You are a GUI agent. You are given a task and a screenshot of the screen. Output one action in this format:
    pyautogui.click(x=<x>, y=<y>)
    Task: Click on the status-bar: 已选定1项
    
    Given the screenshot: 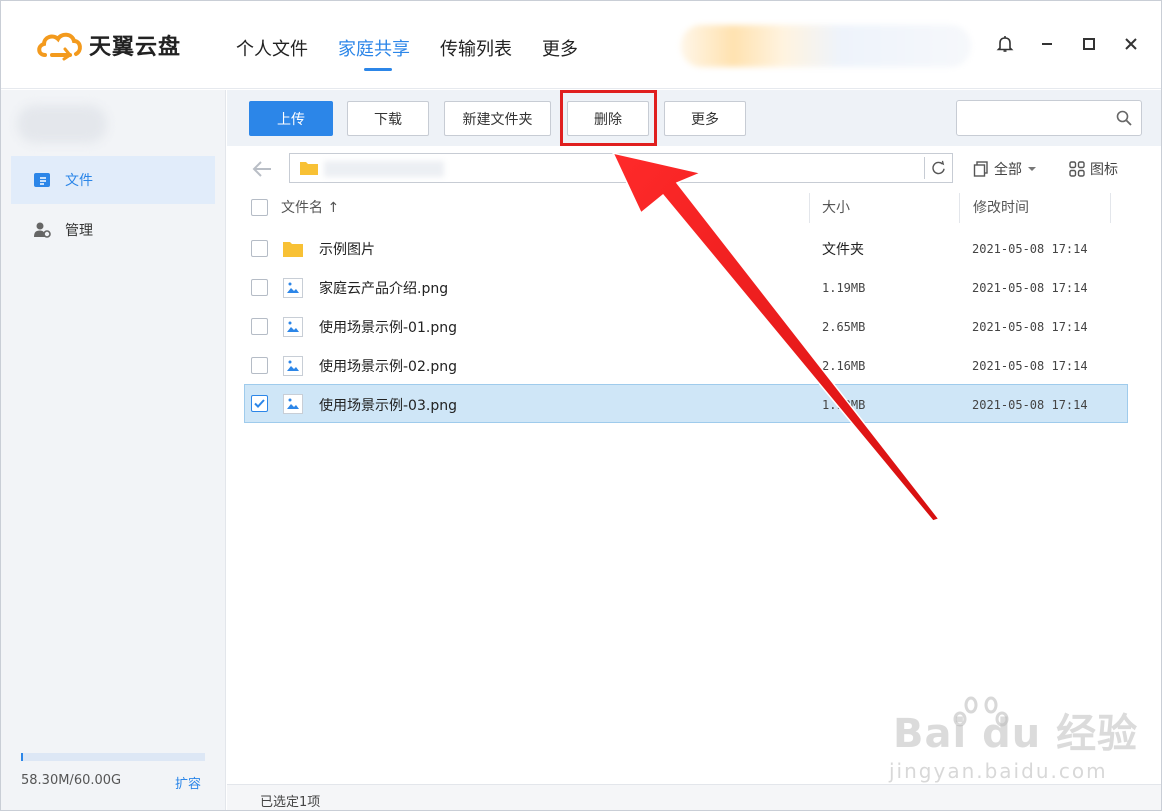 What is the action you would take?
    pyautogui.click(x=694, y=797)
    